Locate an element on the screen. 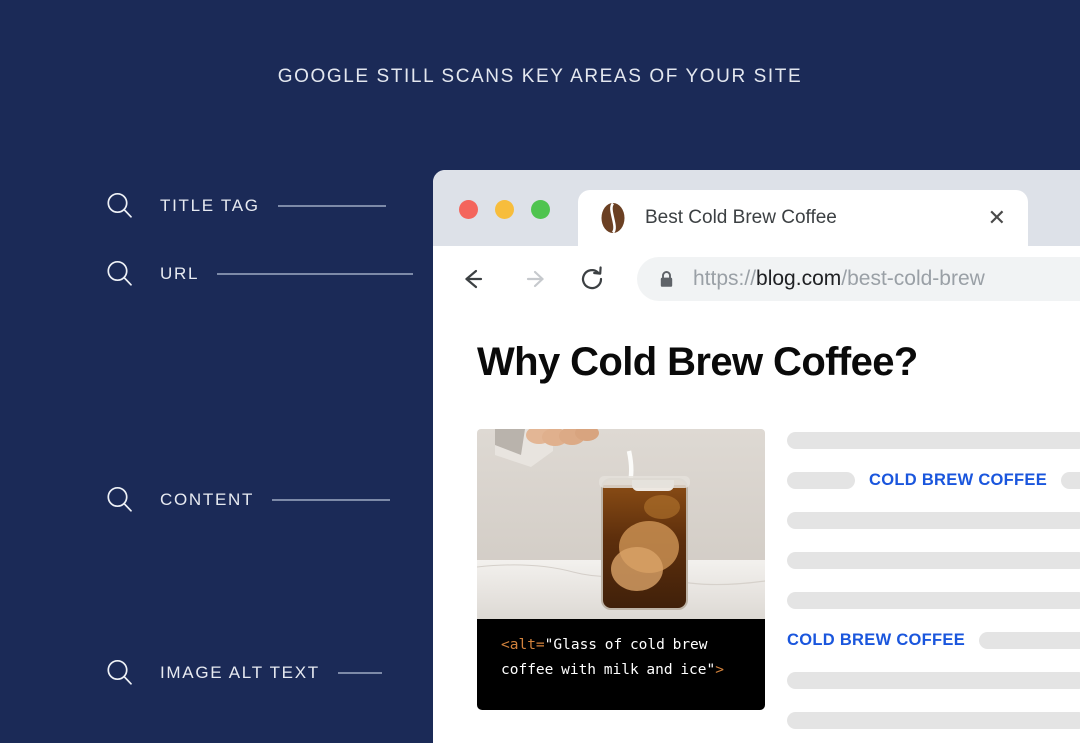 The image size is (1080, 743). window-controls is located at coordinates (504, 209).